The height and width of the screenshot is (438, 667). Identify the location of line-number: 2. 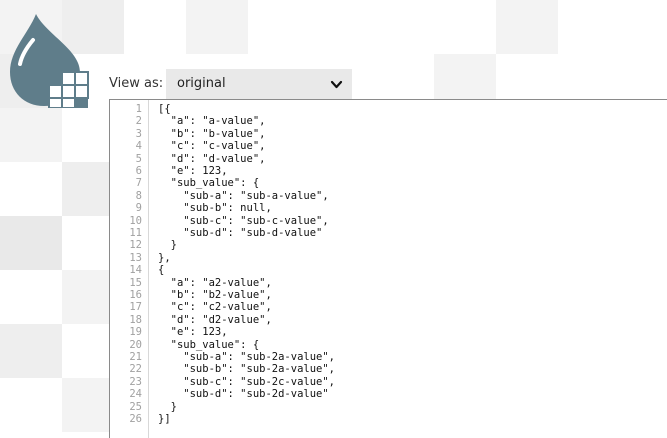
(138, 121).